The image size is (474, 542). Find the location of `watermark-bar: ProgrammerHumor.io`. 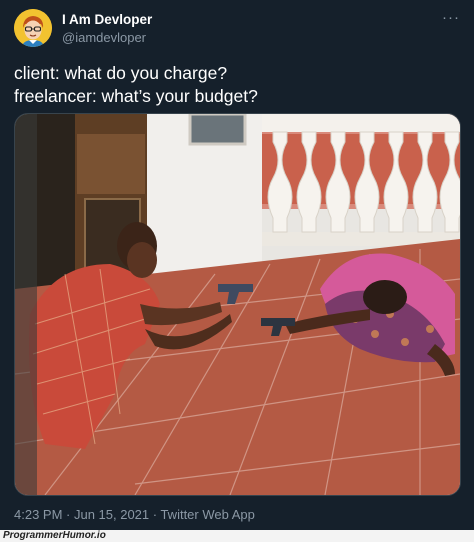

watermark-bar: ProgrammerHumor.io is located at coordinates (237, 536).